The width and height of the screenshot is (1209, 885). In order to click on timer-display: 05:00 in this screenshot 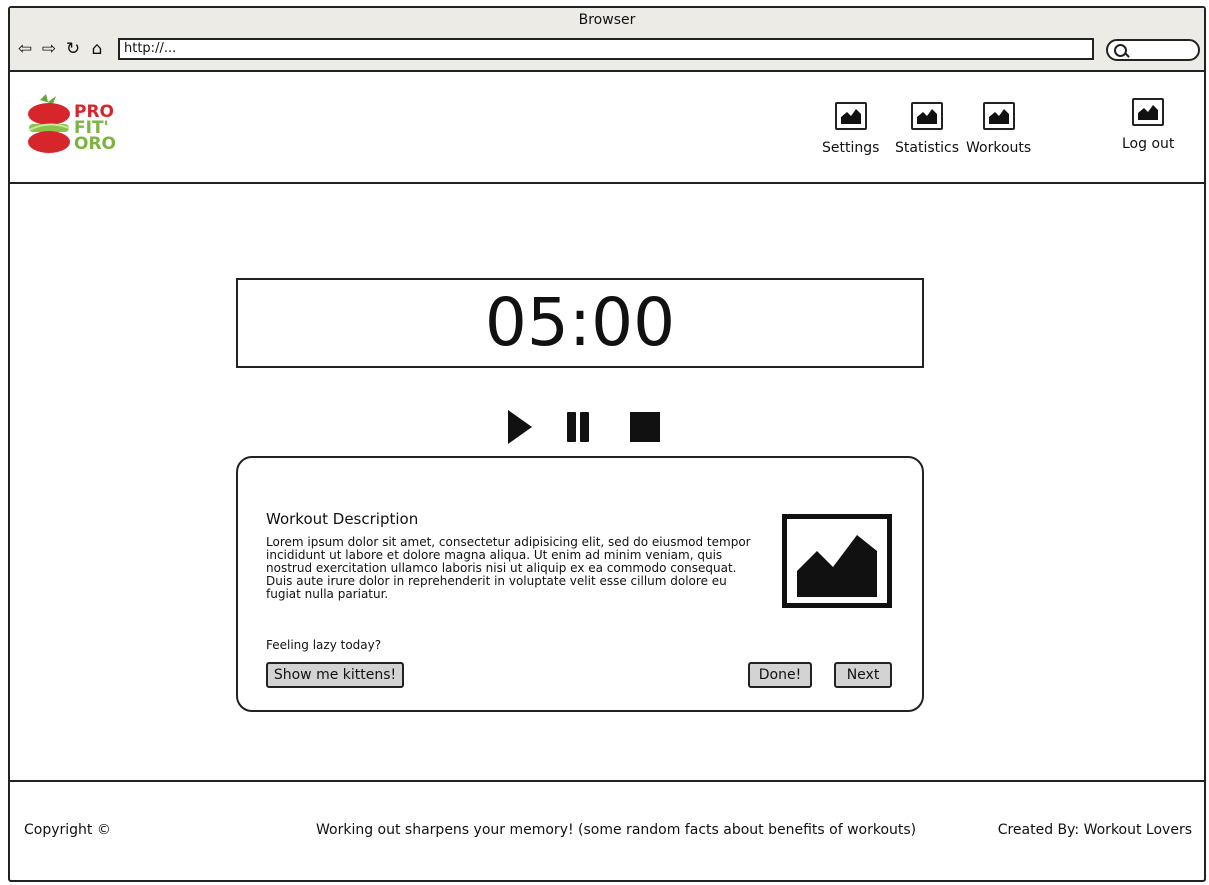, I will do `click(580, 323)`.